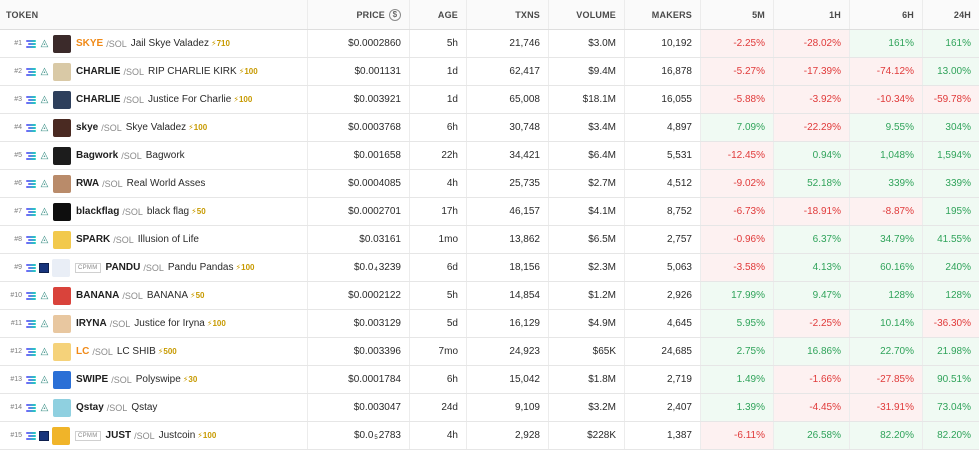 The height and width of the screenshot is (450, 979). What do you see at coordinates (88, 267) in the screenshot?
I see `cpmm-tag: CPMM` at bounding box center [88, 267].